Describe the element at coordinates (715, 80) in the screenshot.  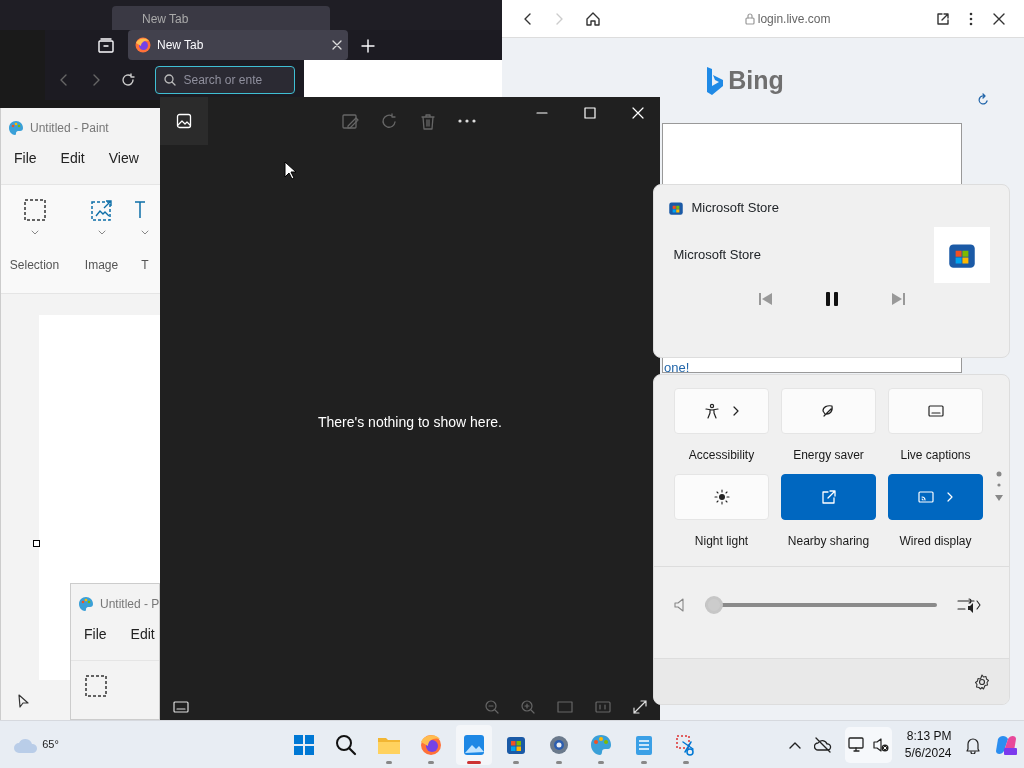
I see `logo-icon` at that location.